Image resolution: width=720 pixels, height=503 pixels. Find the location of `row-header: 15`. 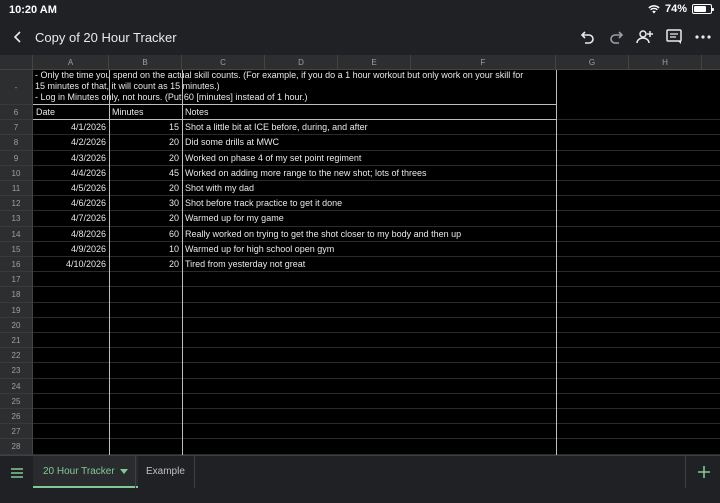

row-header: 15 is located at coordinates (16, 249).